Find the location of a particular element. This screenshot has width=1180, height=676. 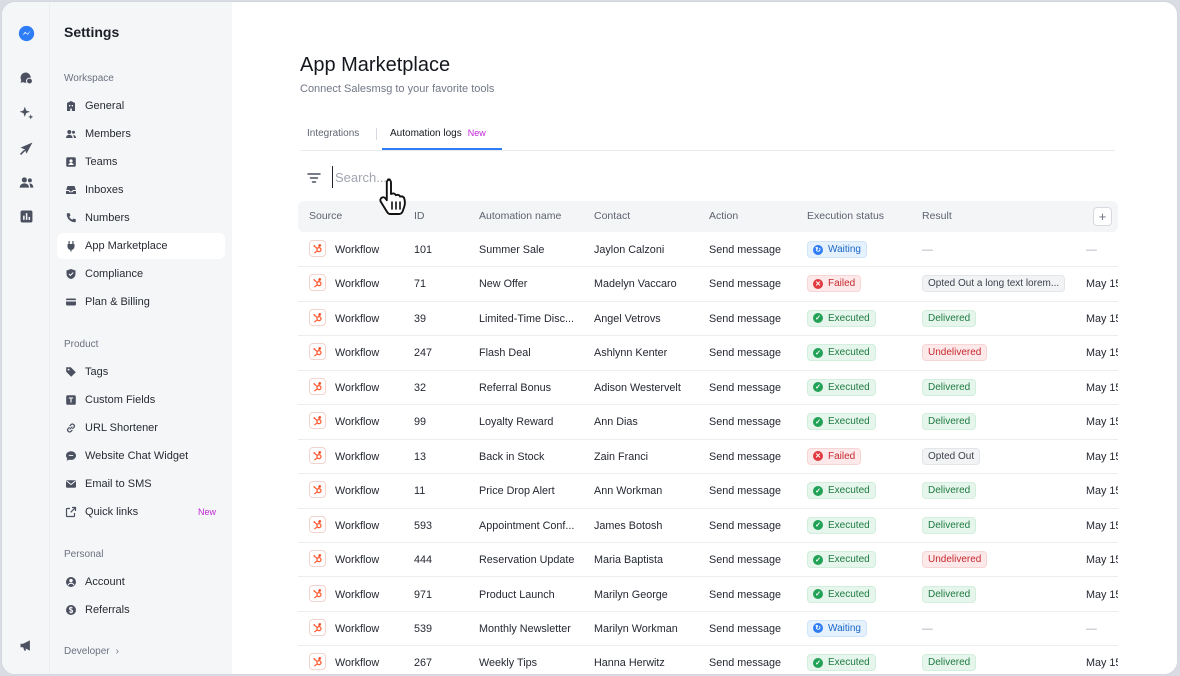

sidebar-item-url-shortener: URL Shortener is located at coordinates (141, 428).